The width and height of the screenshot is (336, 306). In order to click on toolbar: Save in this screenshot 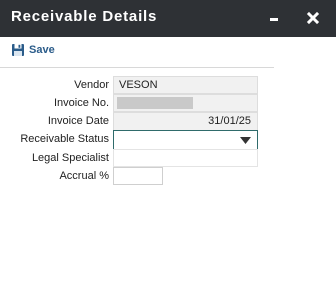, I will do `click(137, 52)`.